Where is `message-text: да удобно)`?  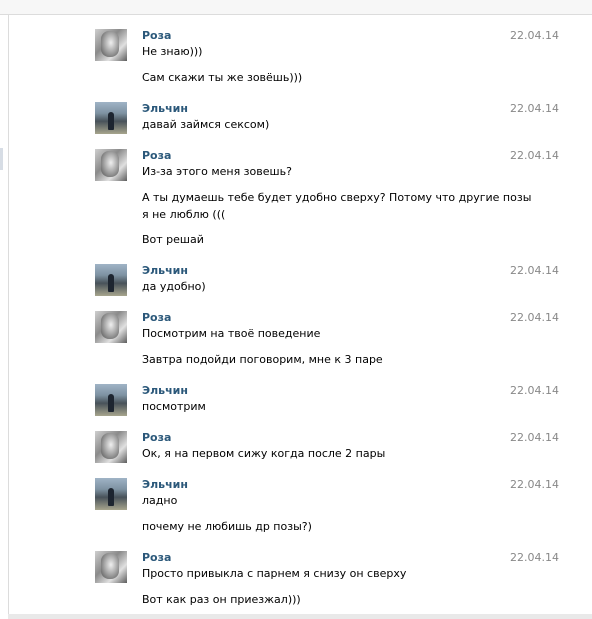 message-text: да удобно) is located at coordinates (174, 286).